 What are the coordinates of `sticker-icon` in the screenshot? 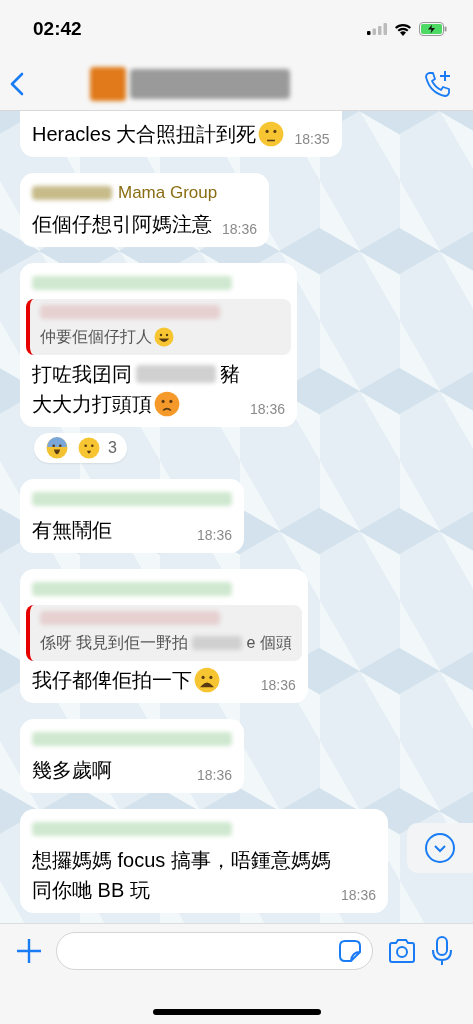 It's located at (350, 951).